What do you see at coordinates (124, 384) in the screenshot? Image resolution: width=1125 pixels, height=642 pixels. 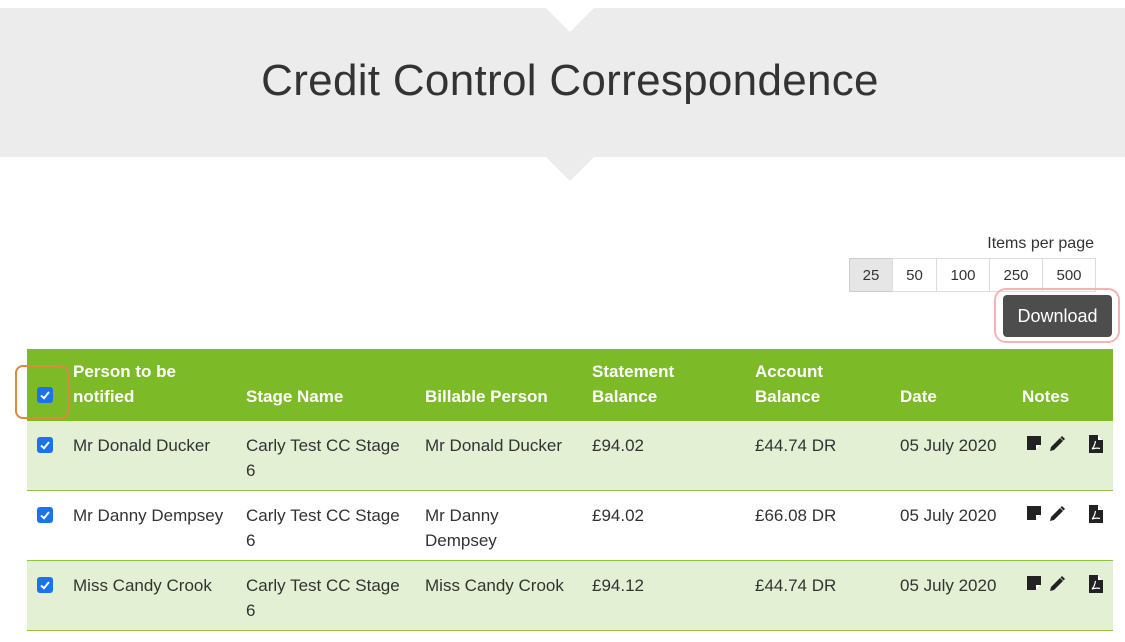 I see `col-person: Person to be notified` at bounding box center [124, 384].